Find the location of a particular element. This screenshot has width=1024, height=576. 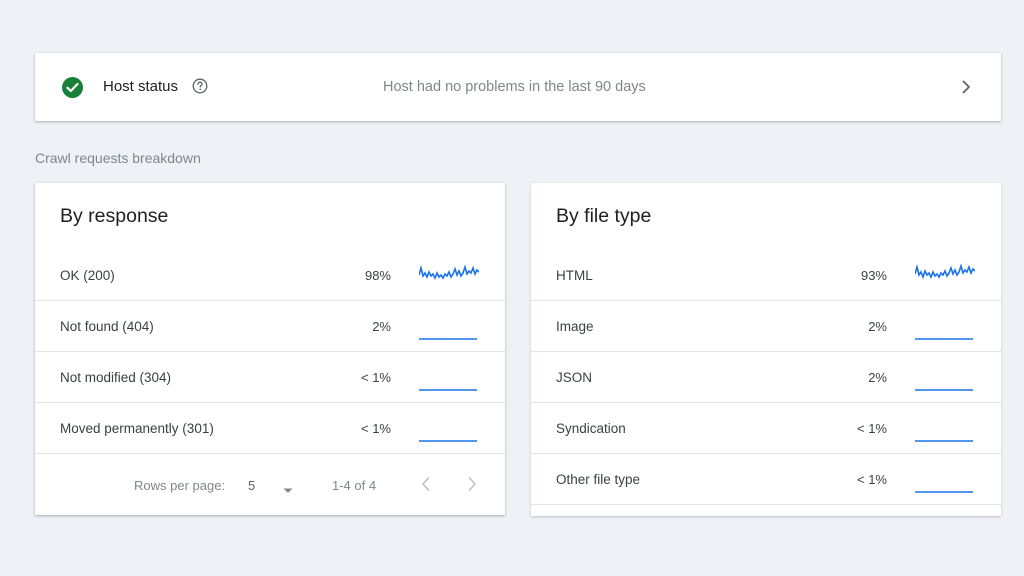

table-row: Other file type < 1% is located at coordinates (766, 479).